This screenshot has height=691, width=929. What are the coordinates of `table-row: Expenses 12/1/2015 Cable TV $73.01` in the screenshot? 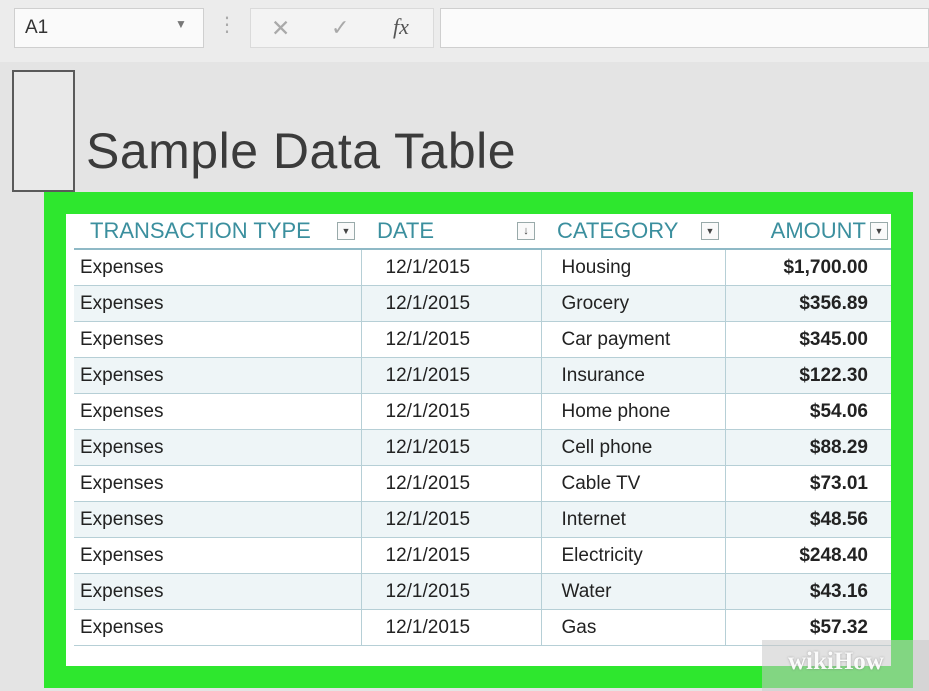 It's located at (482, 483).